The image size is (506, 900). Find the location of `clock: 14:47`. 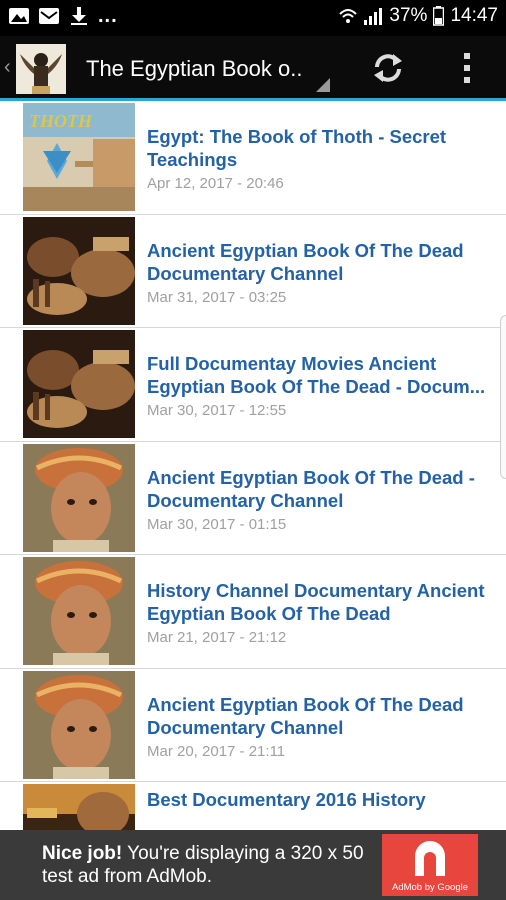

clock: 14:47 is located at coordinates (474, 15).